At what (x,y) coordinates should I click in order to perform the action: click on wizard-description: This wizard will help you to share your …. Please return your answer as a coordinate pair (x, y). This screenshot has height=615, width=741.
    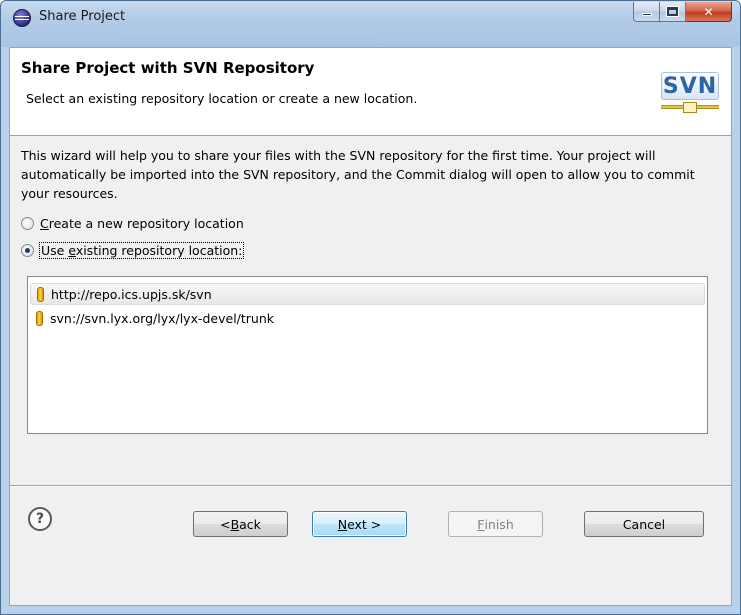
    Looking at the image, I should click on (358, 174).